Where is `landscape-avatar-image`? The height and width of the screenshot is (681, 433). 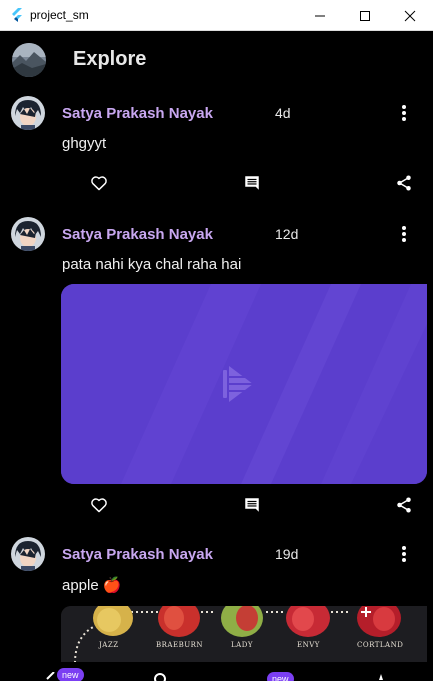
landscape-avatar-image is located at coordinates (29, 60).